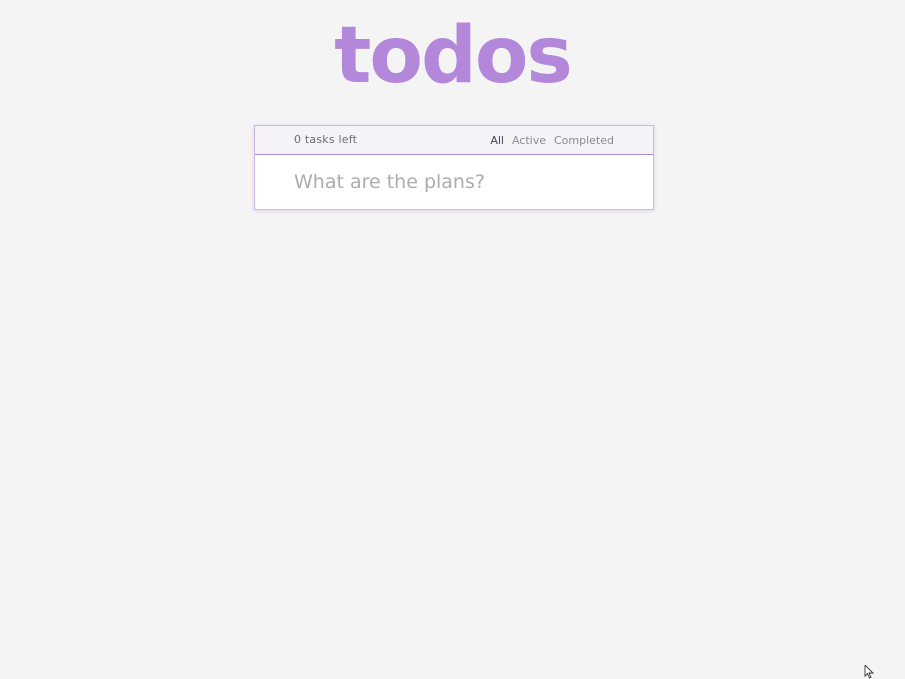 The height and width of the screenshot is (679, 905). I want to click on app-title: todos, so click(453, 56).